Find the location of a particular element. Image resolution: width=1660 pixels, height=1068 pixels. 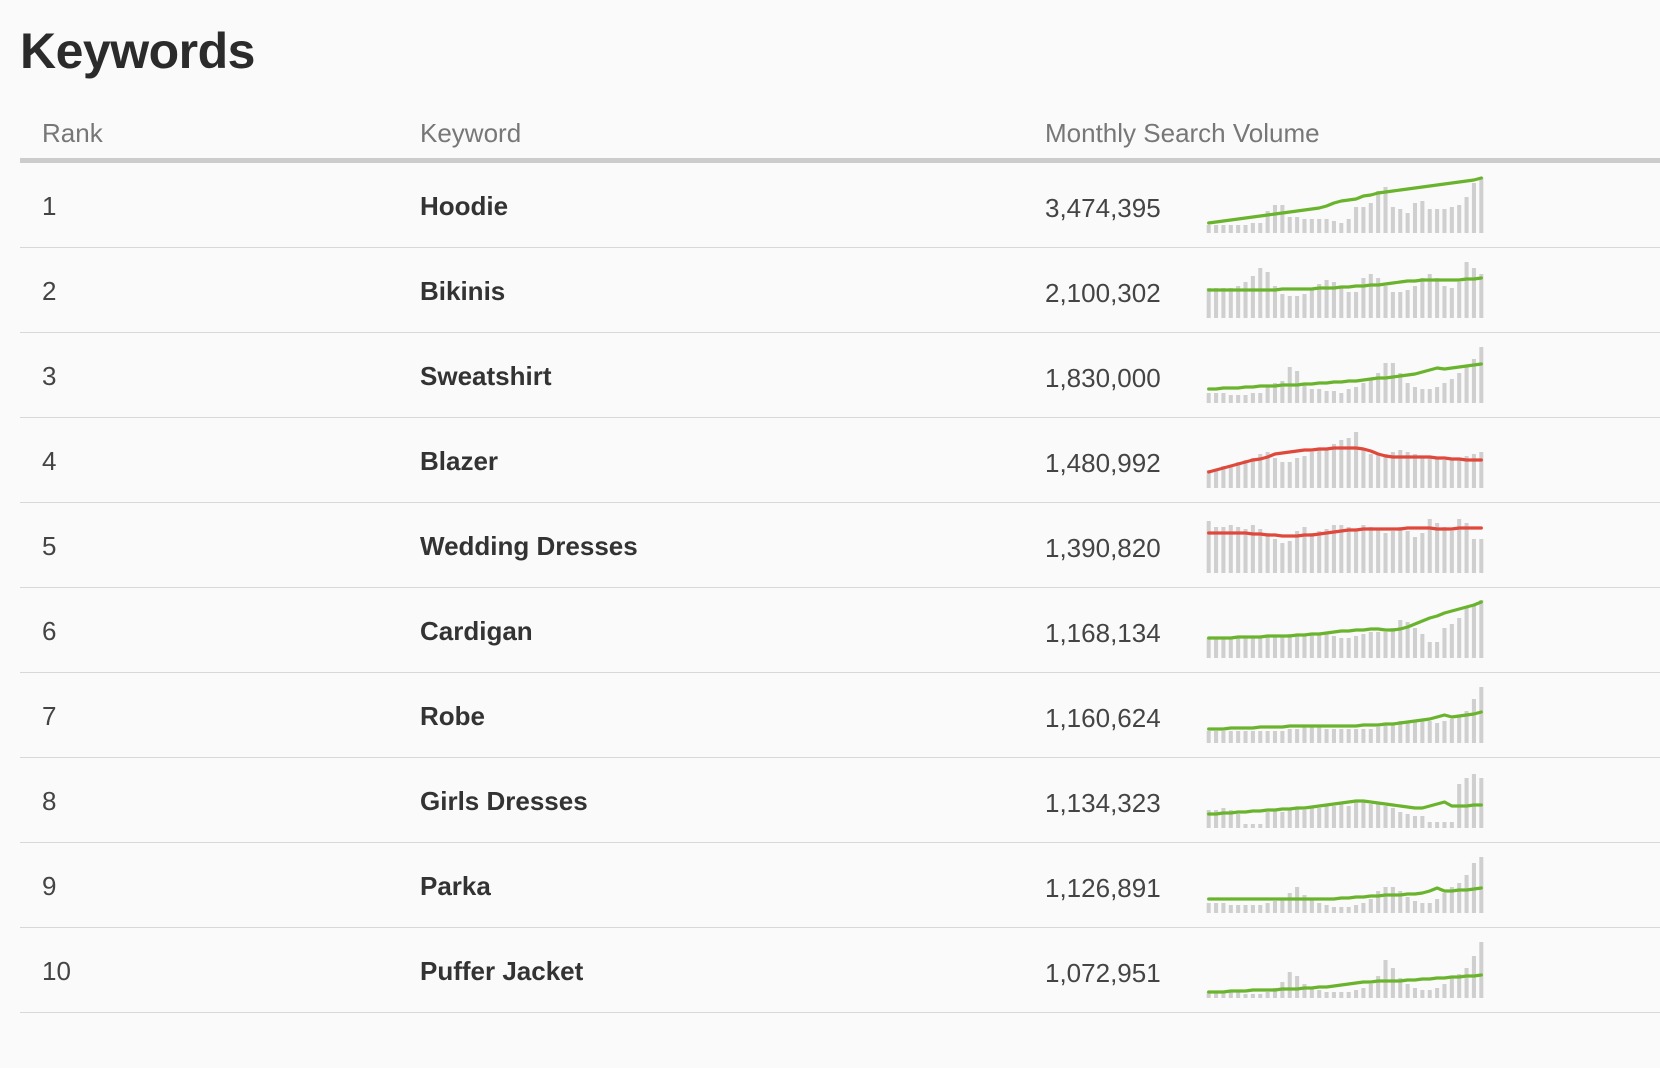

keyword-cell: Wedding Dresses is located at coordinates (529, 546).